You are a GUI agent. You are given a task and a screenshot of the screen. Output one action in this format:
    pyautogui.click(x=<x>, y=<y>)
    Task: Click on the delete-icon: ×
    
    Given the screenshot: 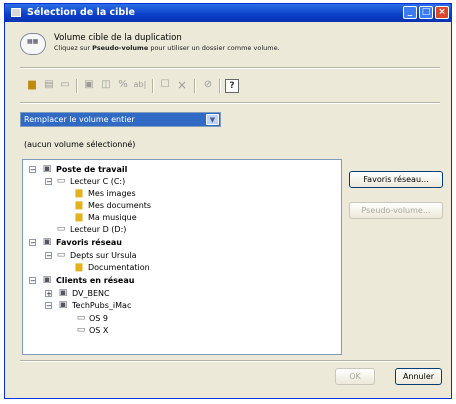 What is the action you would take?
    pyautogui.click(x=182, y=85)
    